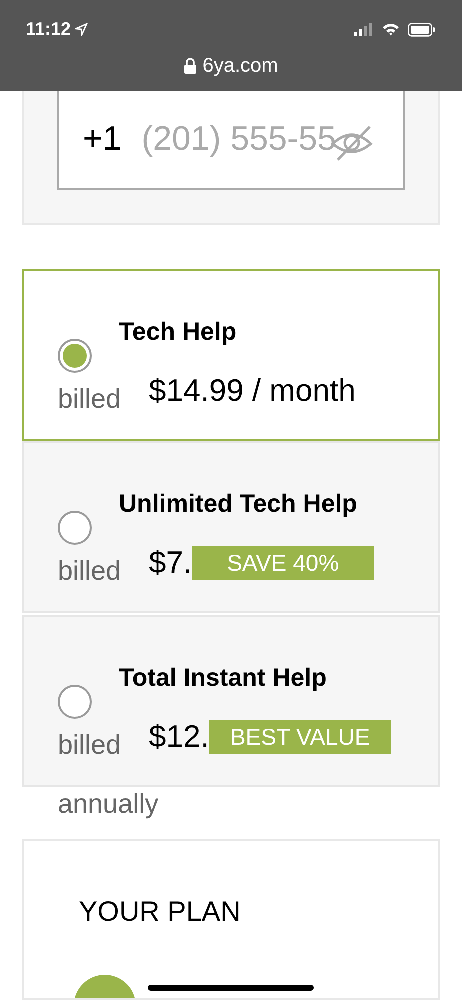 Image resolution: width=462 pixels, height=1000 pixels. What do you see at coordinates (49, 29) in the screenshot?
I see `clock-time: 11:12` at bounding box center [49, 29].